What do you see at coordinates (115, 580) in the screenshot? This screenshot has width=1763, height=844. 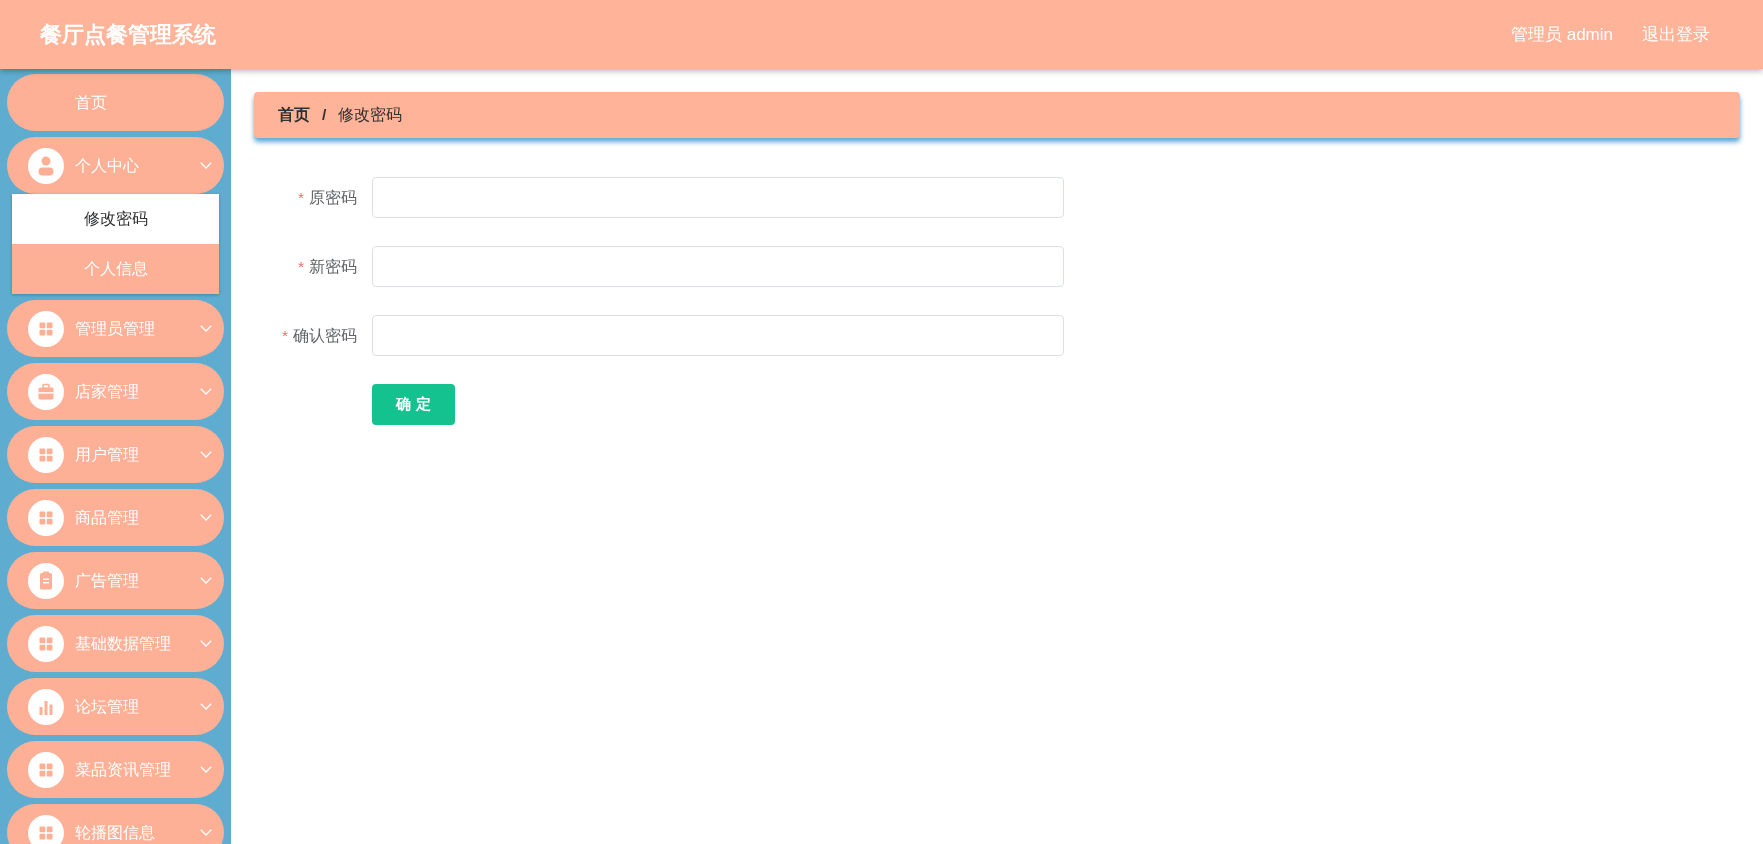 I see `menu-item: 广告管理` at bounding box center [115, 580].